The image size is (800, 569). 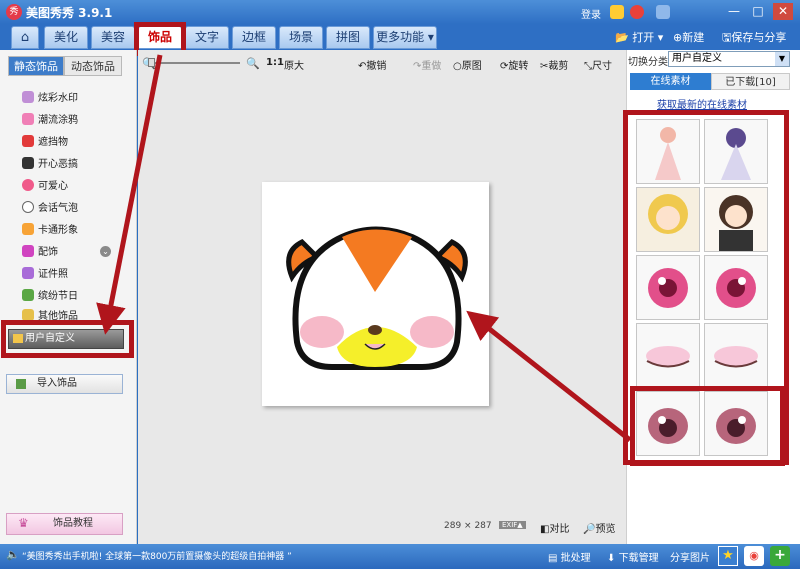 What do you see at coordinates (754, 556) in the screenshot?
I see `weibo-share-icon: ◉` at bounding box center [754, 556].